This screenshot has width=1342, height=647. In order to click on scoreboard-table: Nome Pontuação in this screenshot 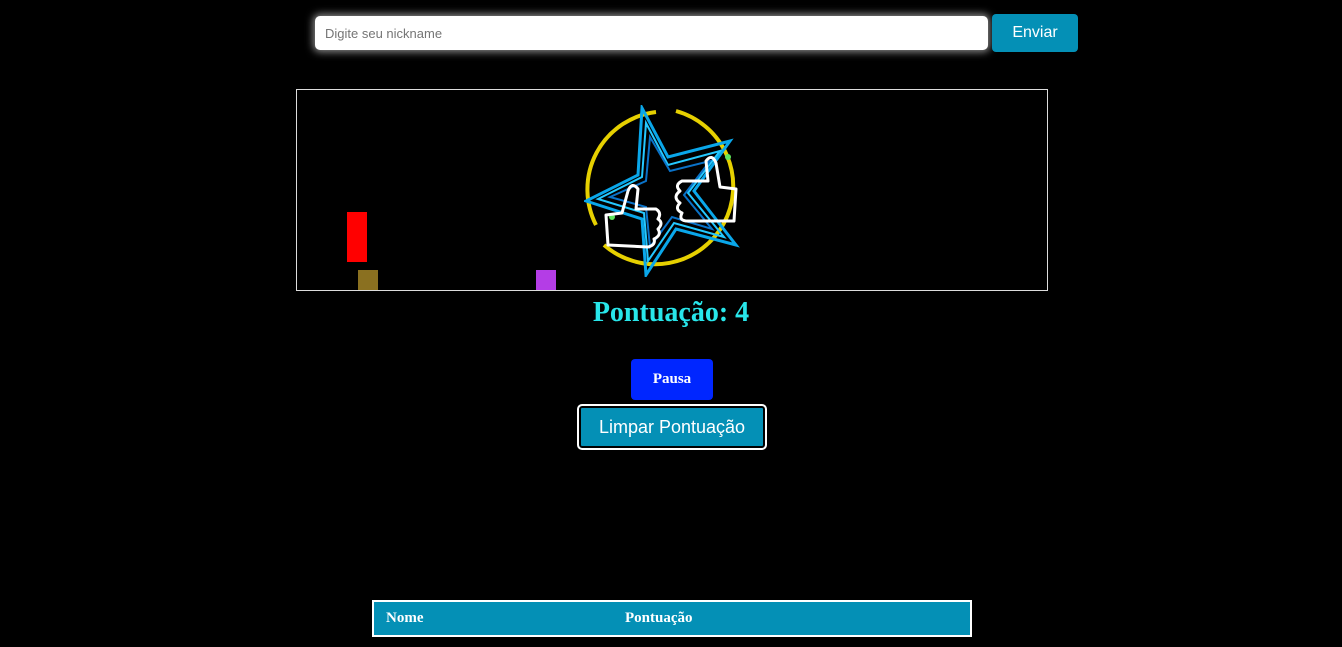, I will do `click(672, 618)`.